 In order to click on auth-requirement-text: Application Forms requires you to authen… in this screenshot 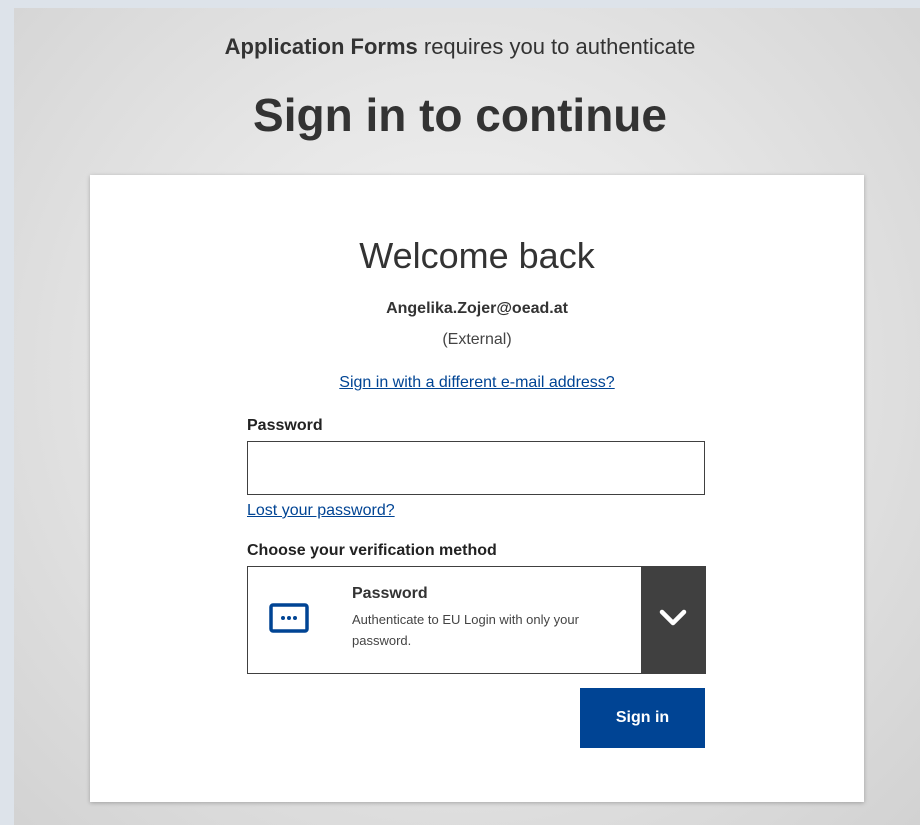, I will do `click(460, 47)`.